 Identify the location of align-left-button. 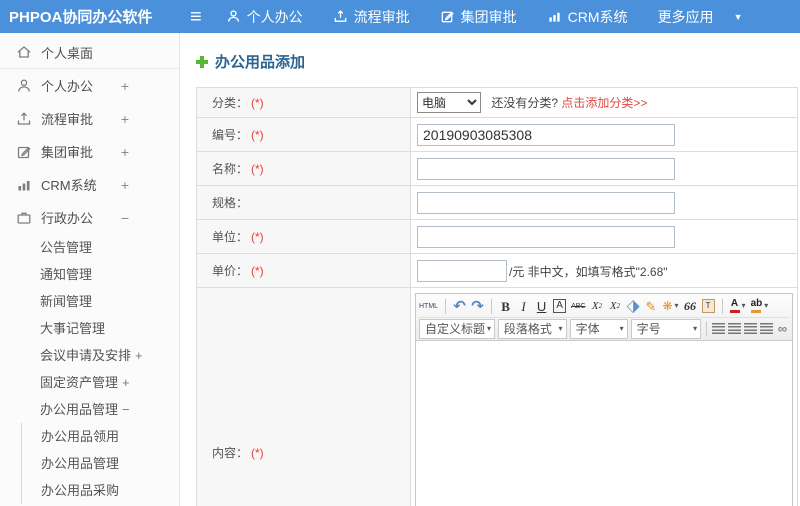
(718, 329).